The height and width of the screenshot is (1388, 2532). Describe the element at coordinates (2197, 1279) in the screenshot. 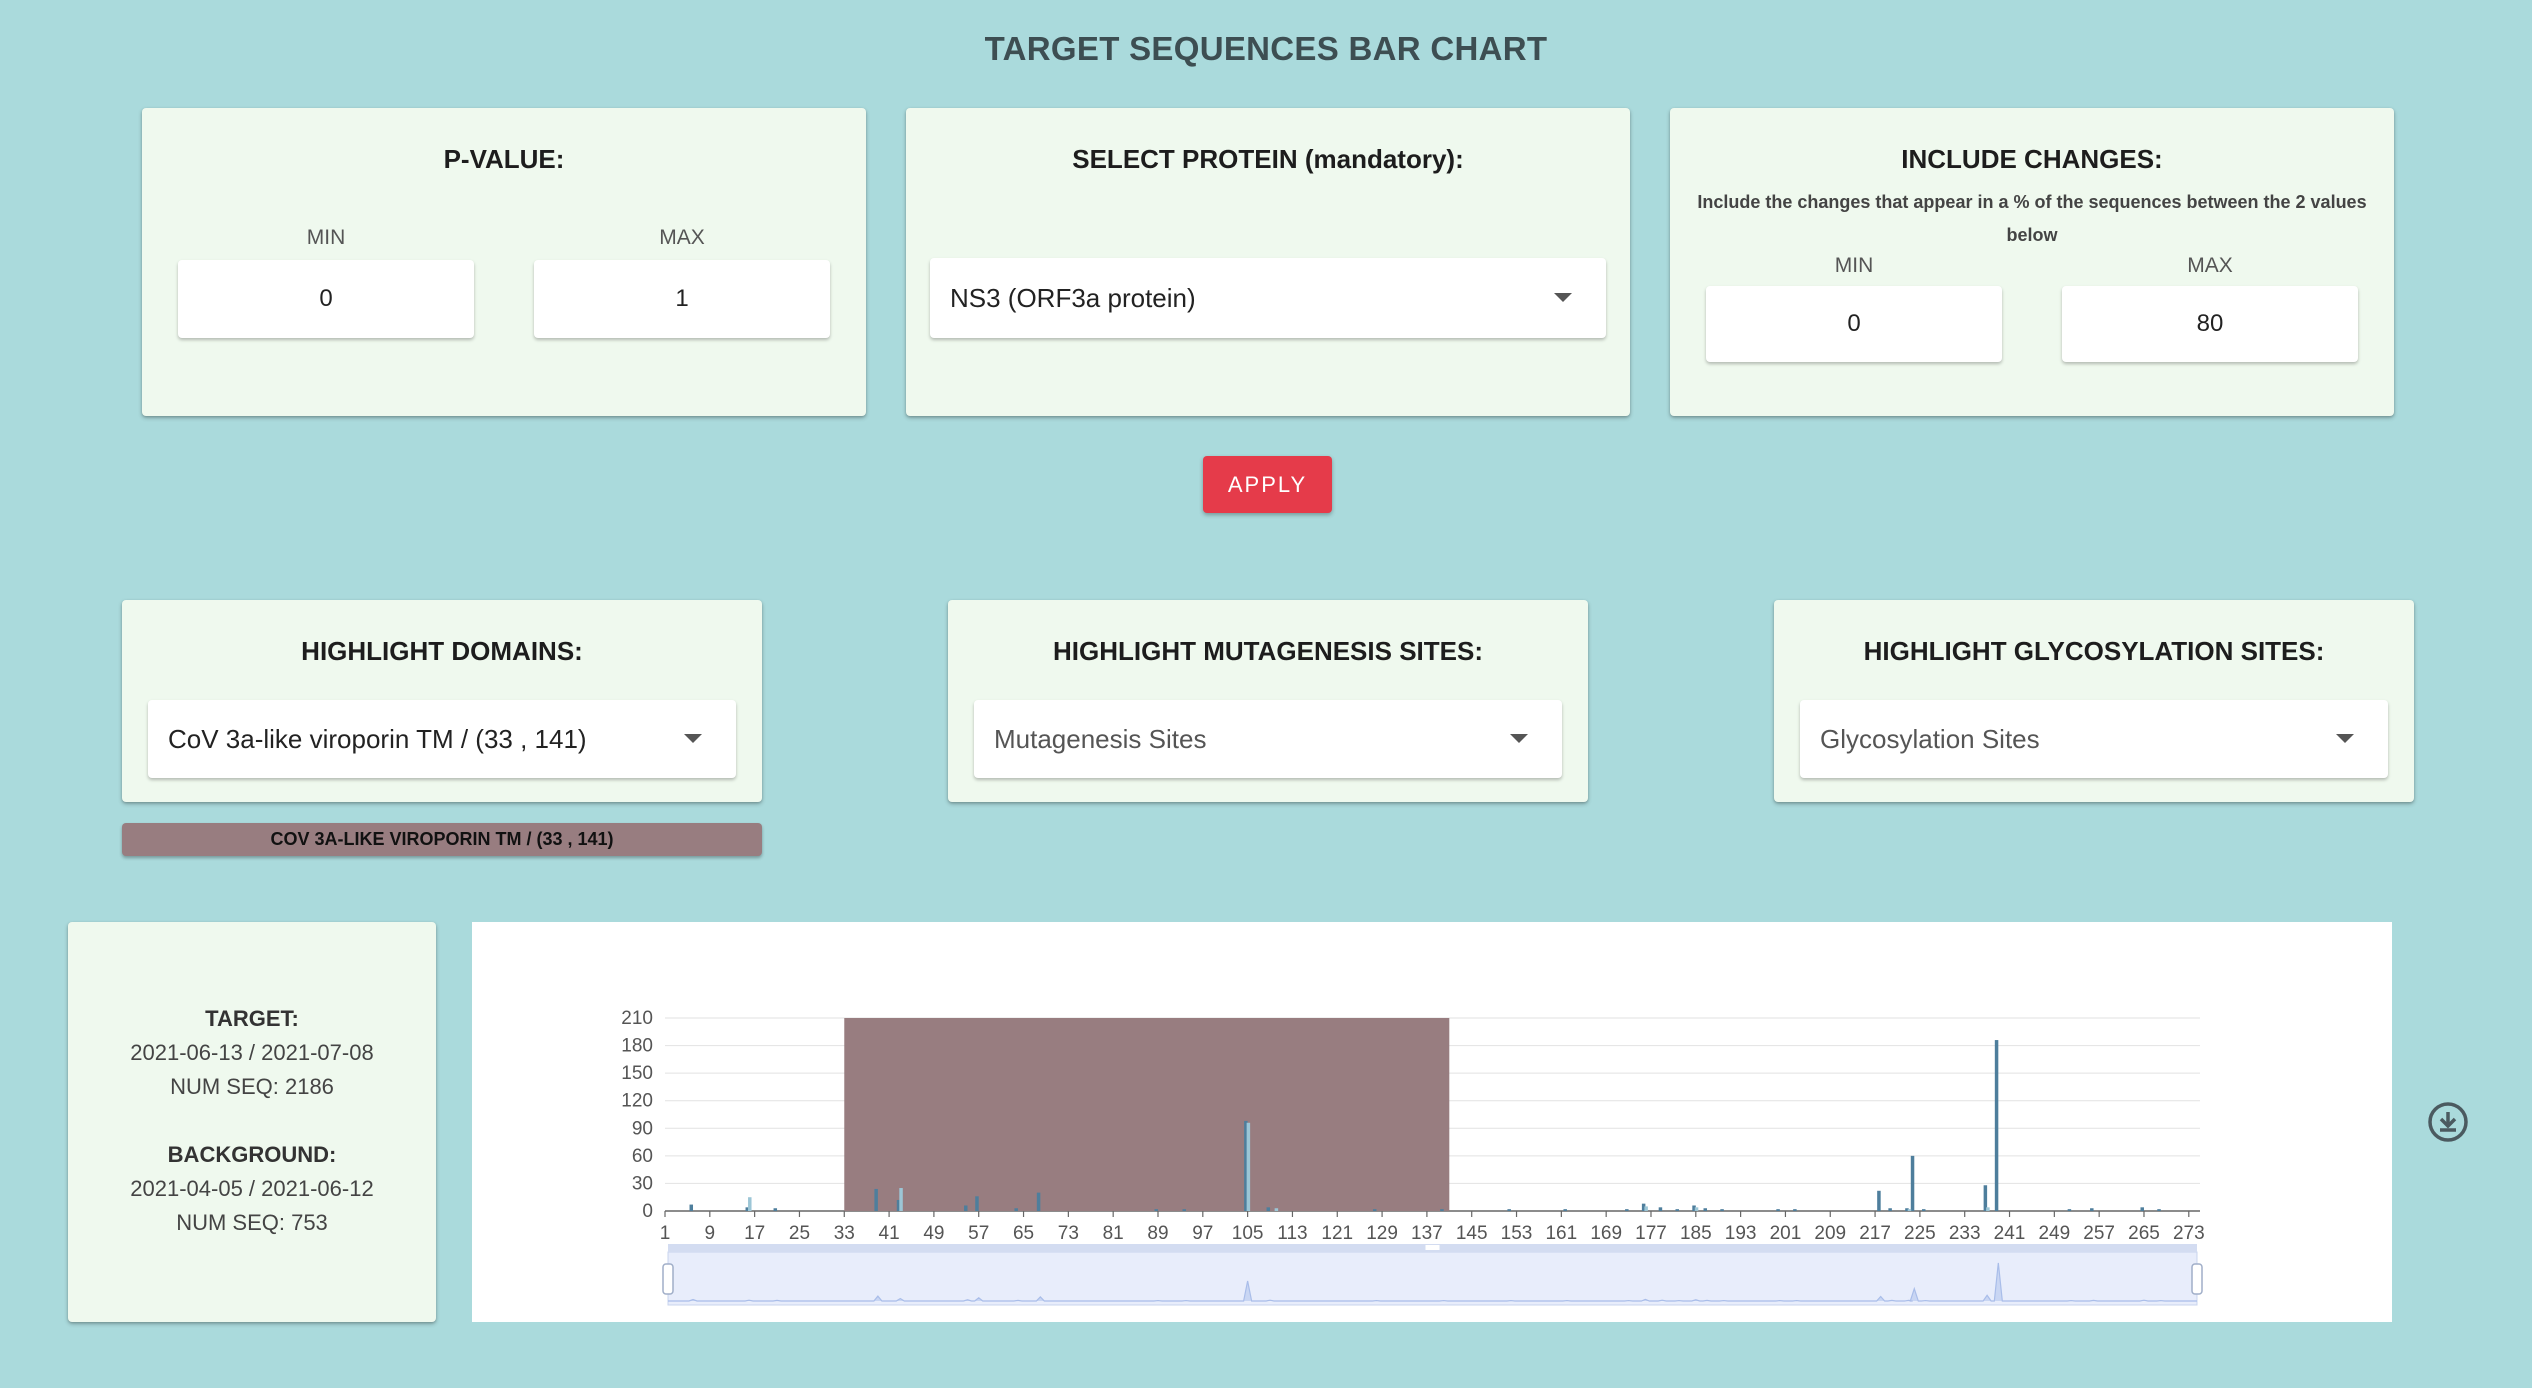

I see `slider-handle-right` at that location.